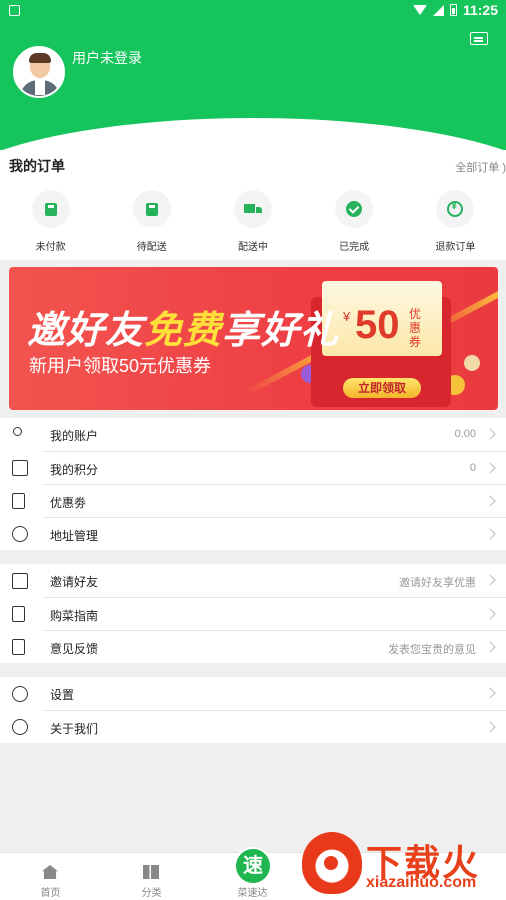 Image resolution: width=506 pixels, height=900 pixels. Describe the element at coordinates (14, 10) in the screenshot. I see `app-notification-icon` at that location.